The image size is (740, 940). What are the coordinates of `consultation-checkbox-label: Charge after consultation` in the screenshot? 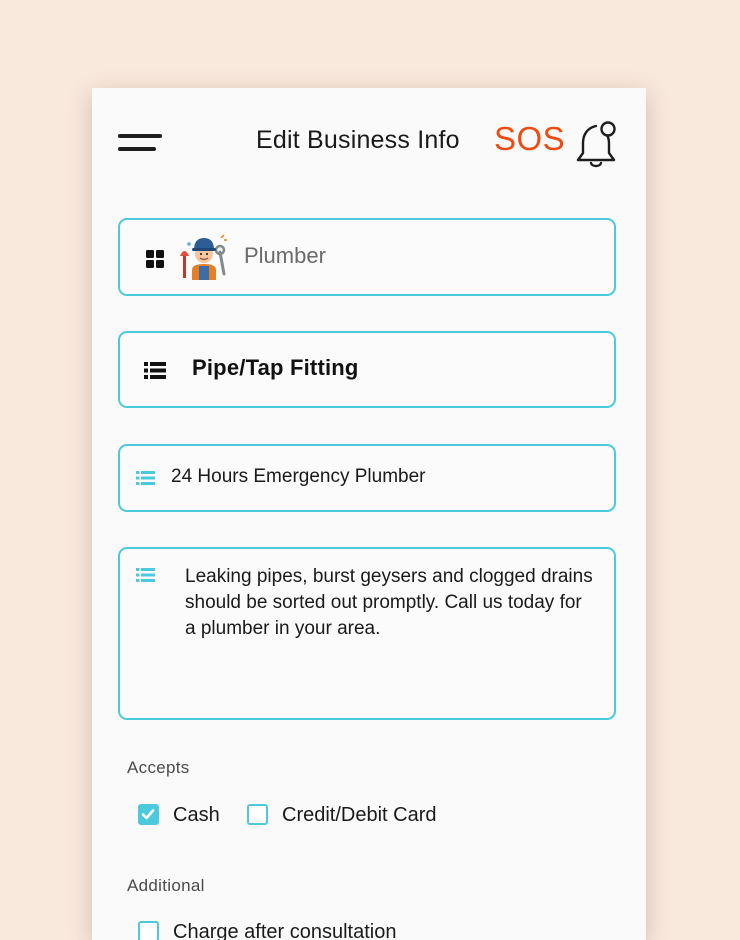 It's located at (284, 930).